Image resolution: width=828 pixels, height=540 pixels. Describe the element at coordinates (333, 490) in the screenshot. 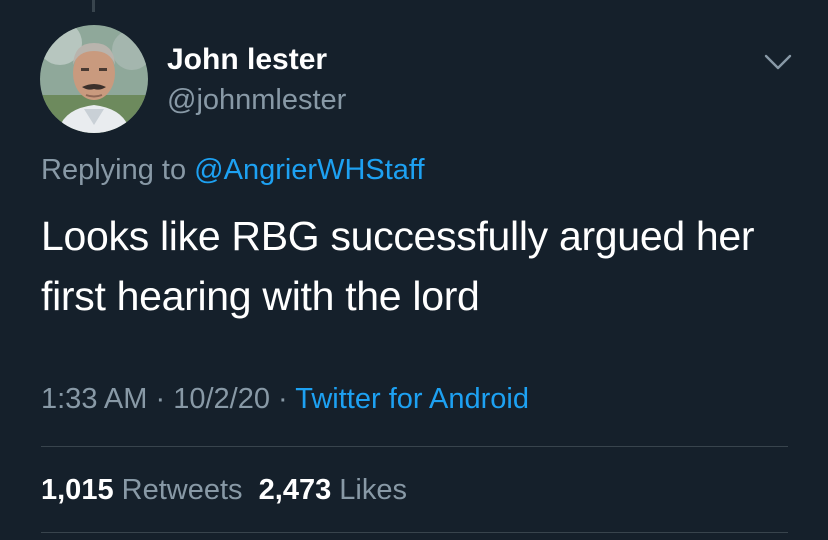

I see `likes-stat: 2,473 Likes` at that location.